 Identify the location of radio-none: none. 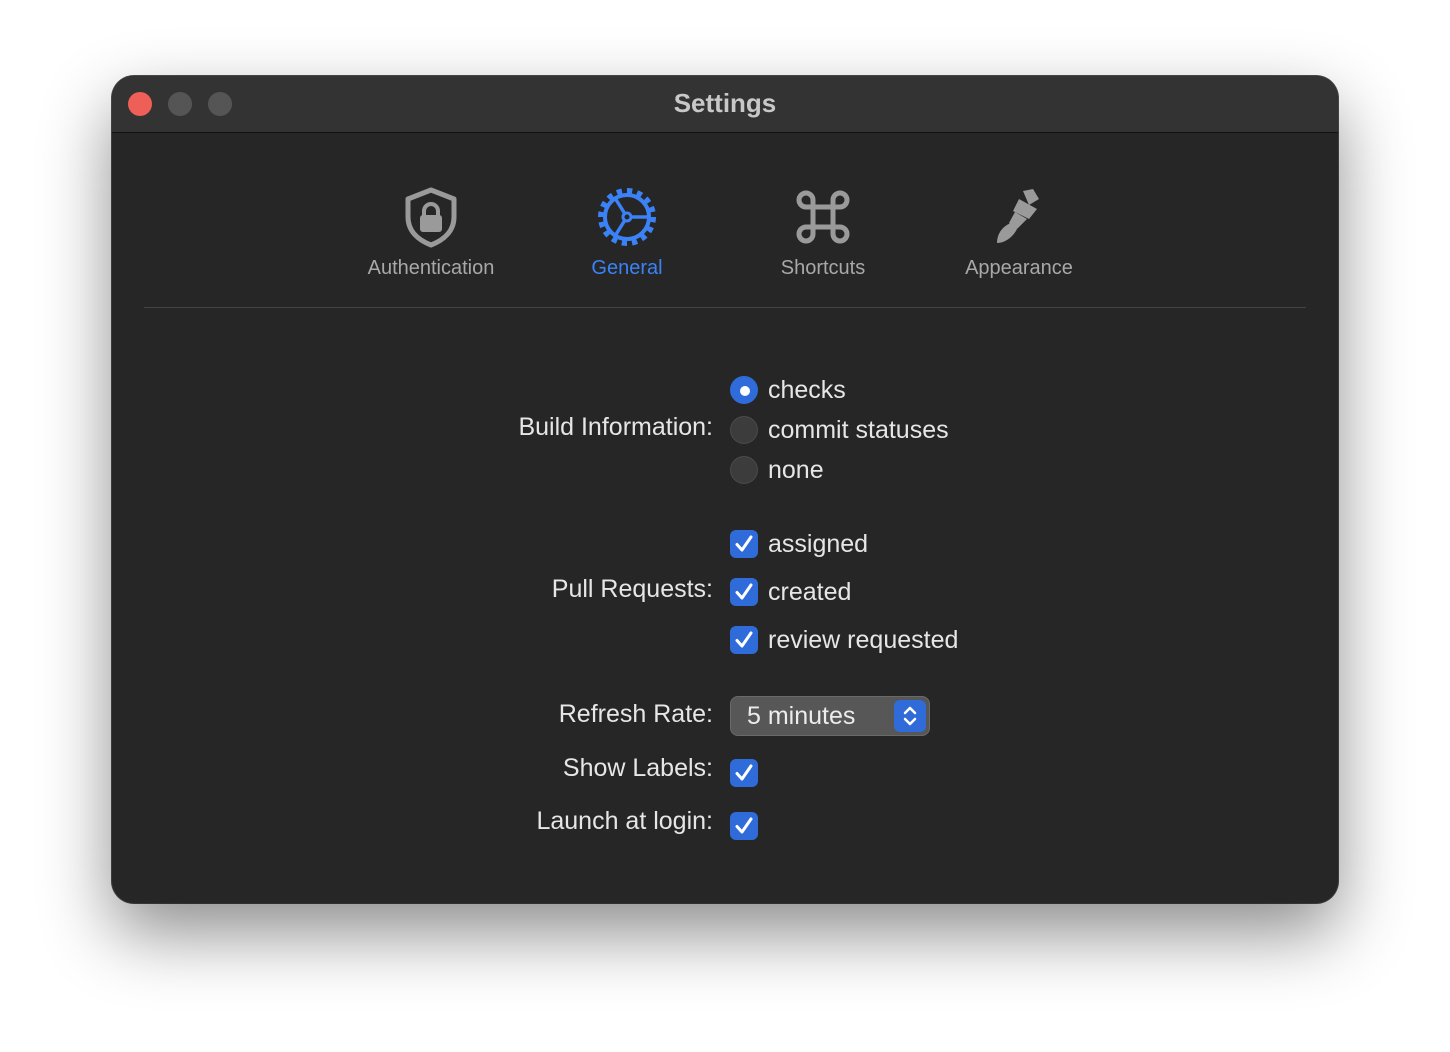
(777, 470).